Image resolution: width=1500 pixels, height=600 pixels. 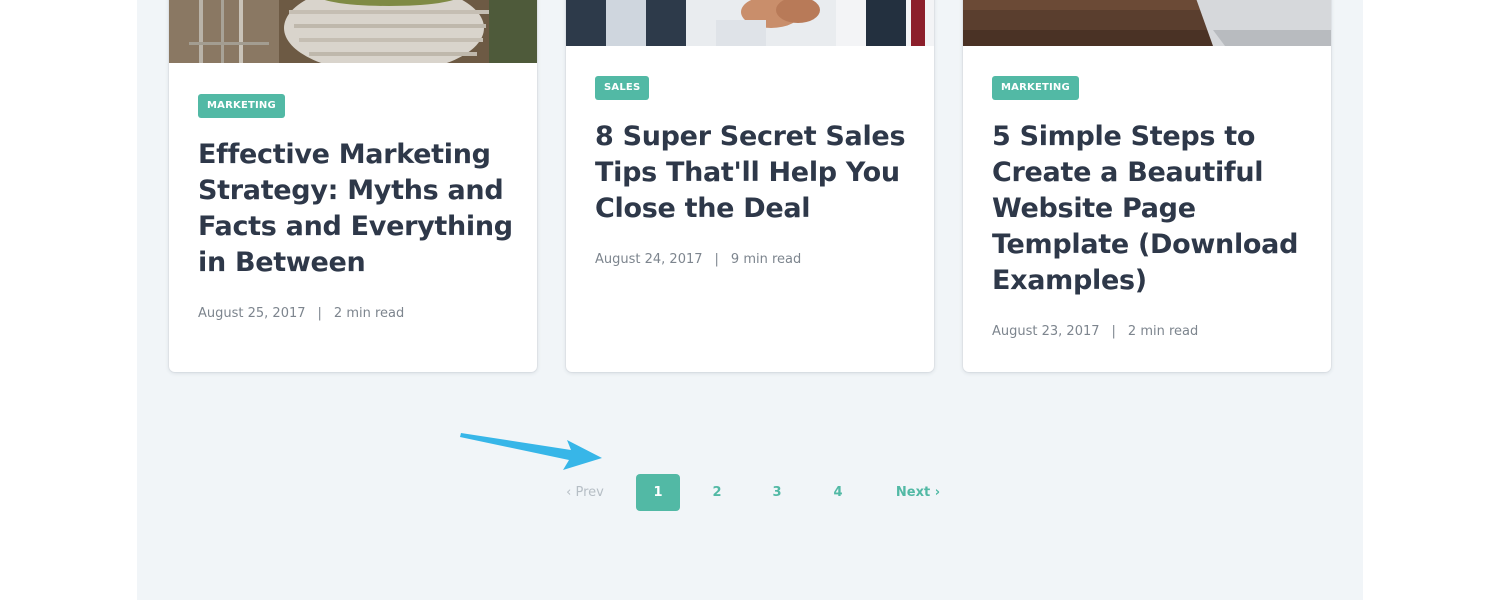 What do you see at coordinates (766, 259) in the screenshot?
I see `read-time: 9 min read` at bounding box center [766, 259].